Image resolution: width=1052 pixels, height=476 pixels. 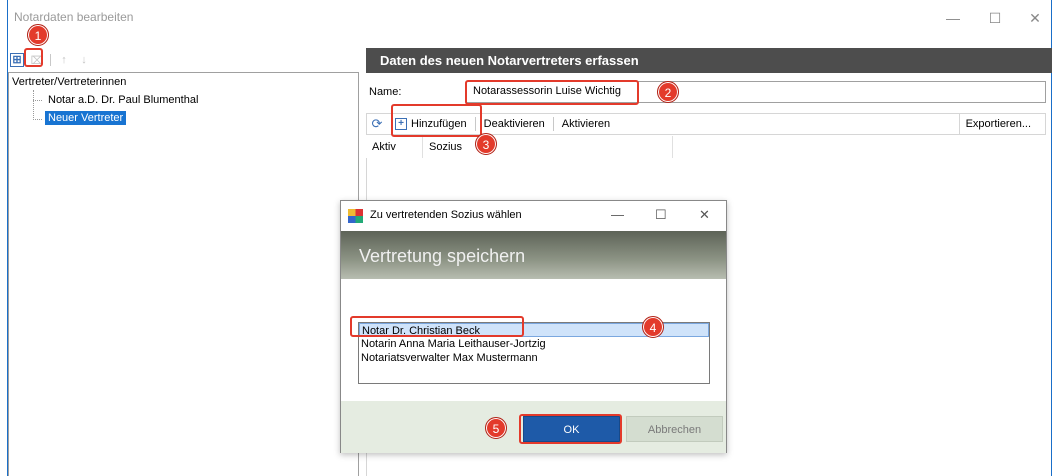 What do you see at coordinates (953, 18) in the screenshot?
I see `minimize-button: —` at bounding box center [953, 18].